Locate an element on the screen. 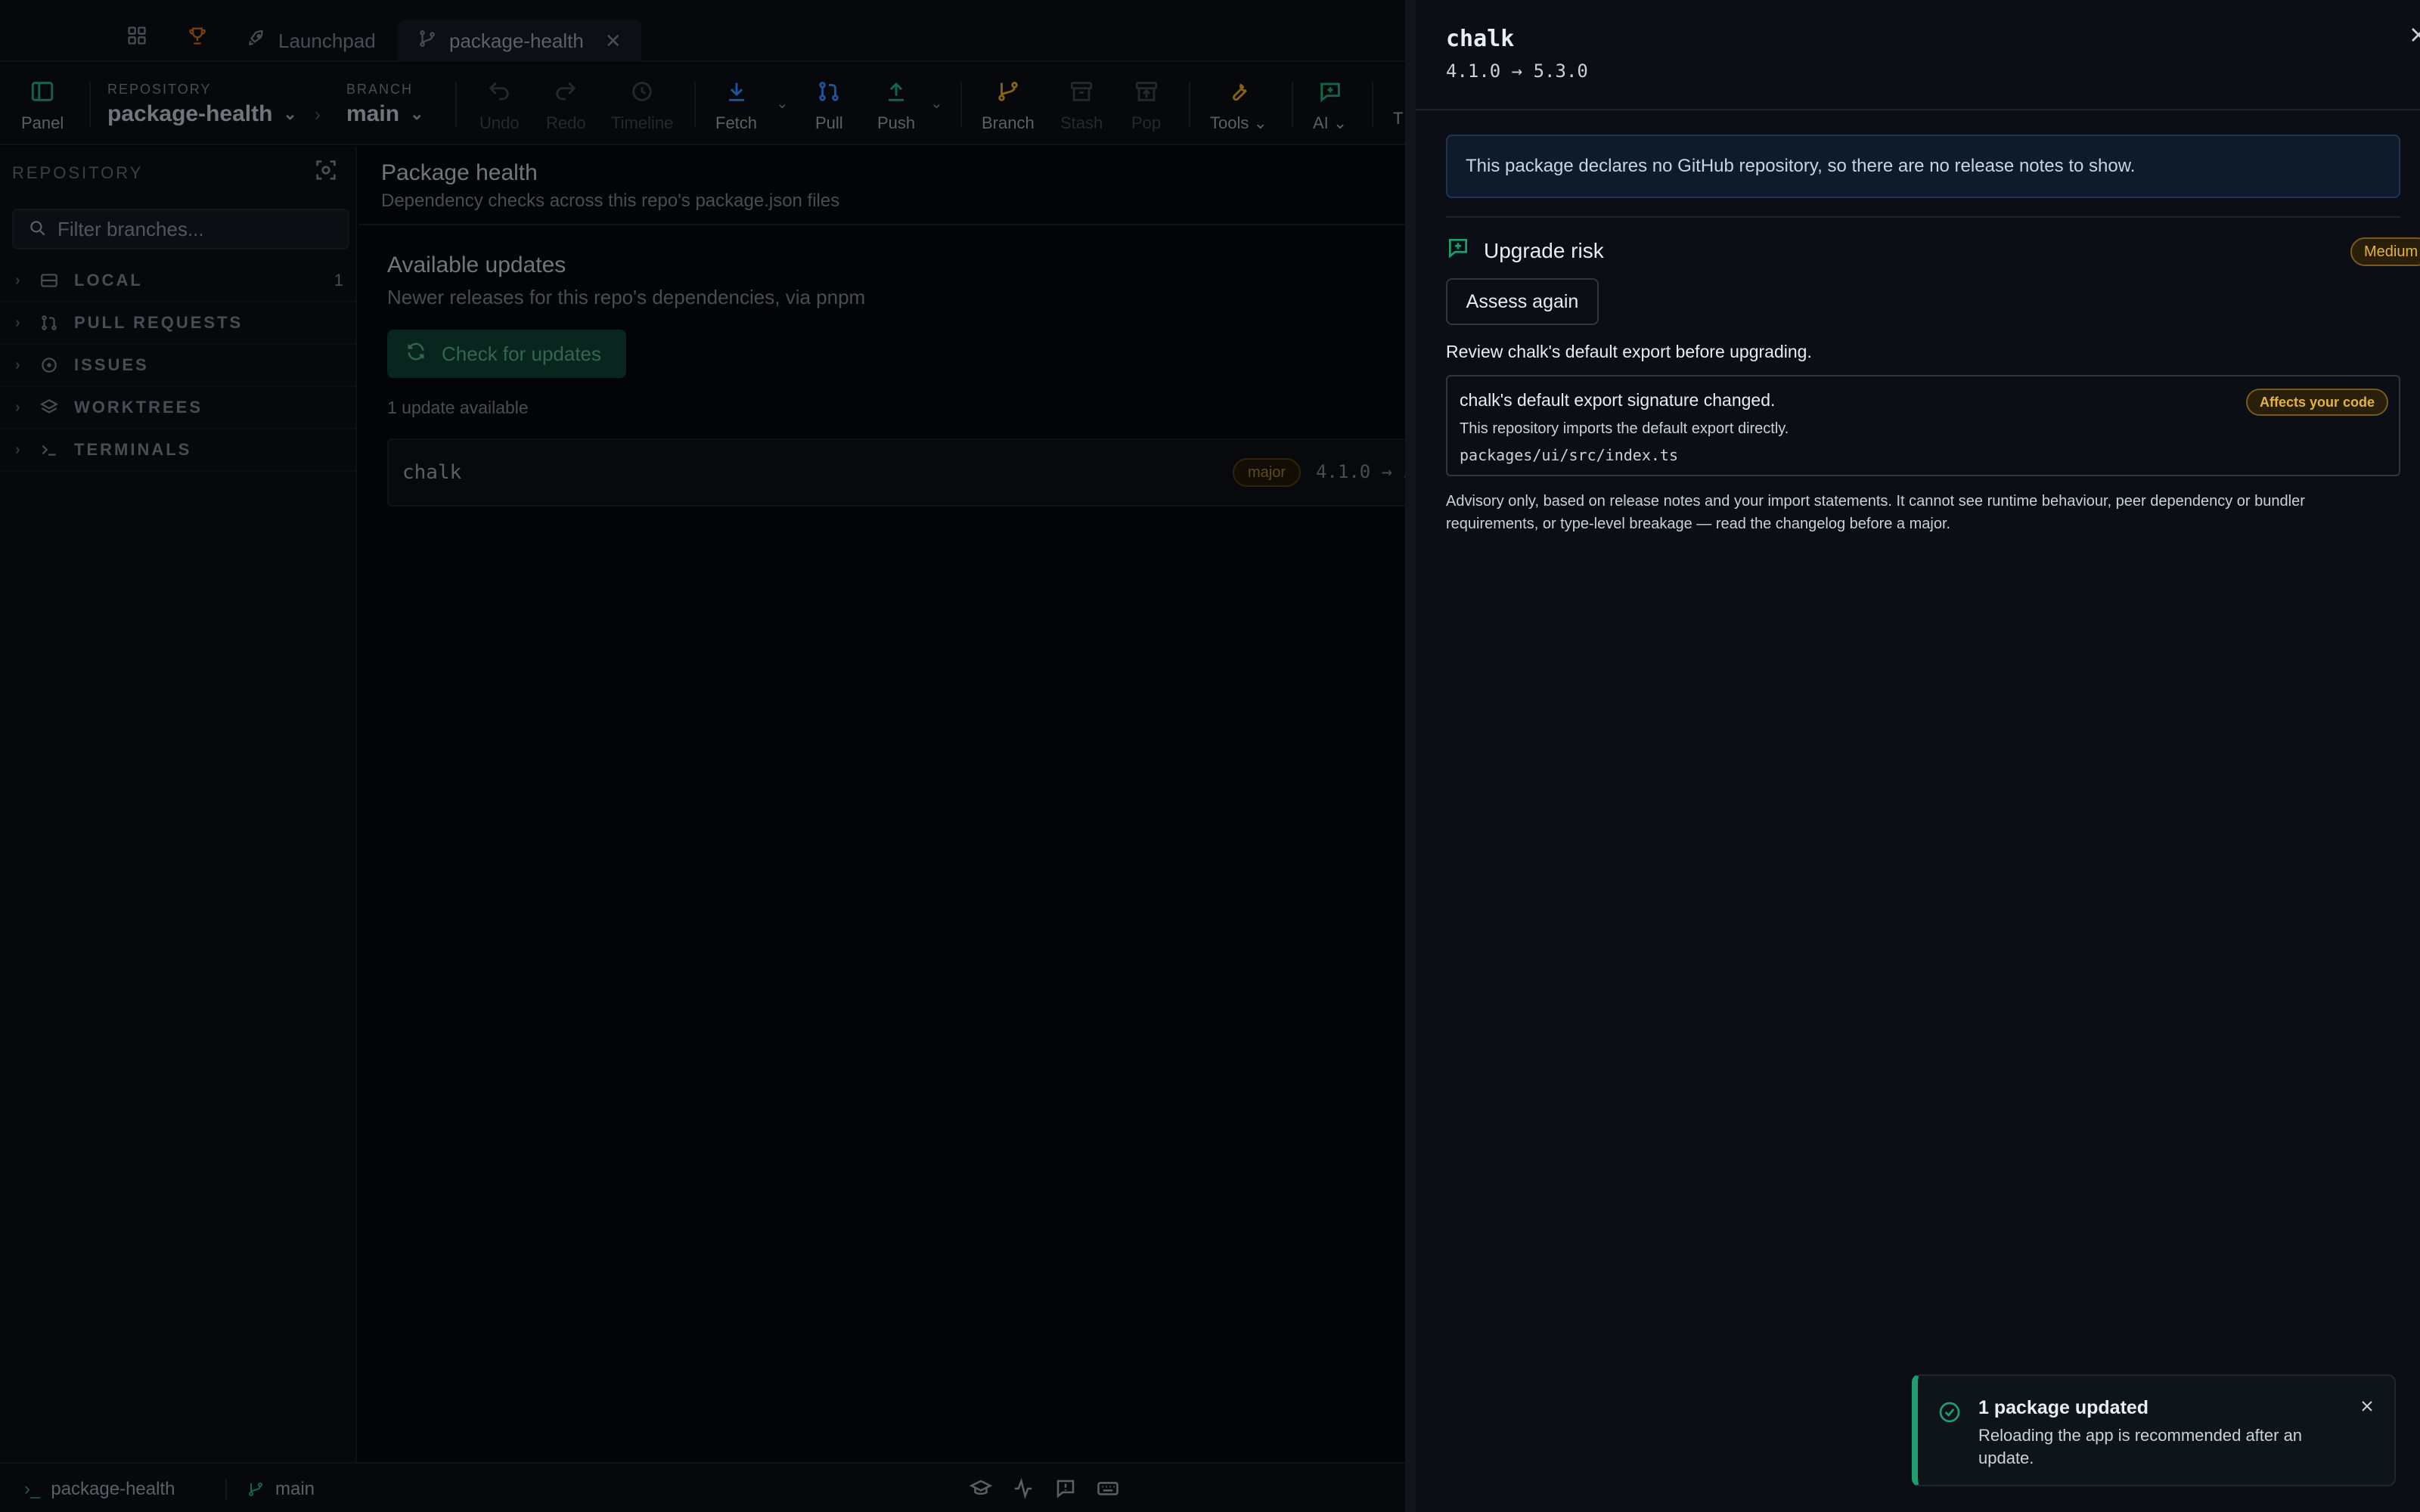  finding-file-path: packages/ui/src/index.ts is located at coordinates (1569, 455).